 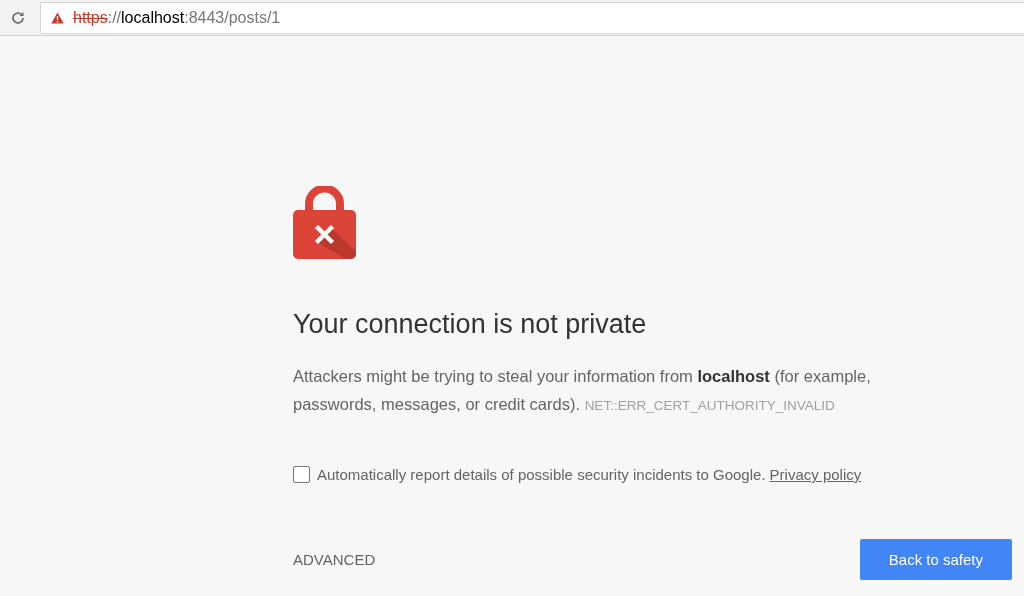 I want to click on checkbox-label: Automatically report details of possible security incidents to Google., so click(x=541, y=474).